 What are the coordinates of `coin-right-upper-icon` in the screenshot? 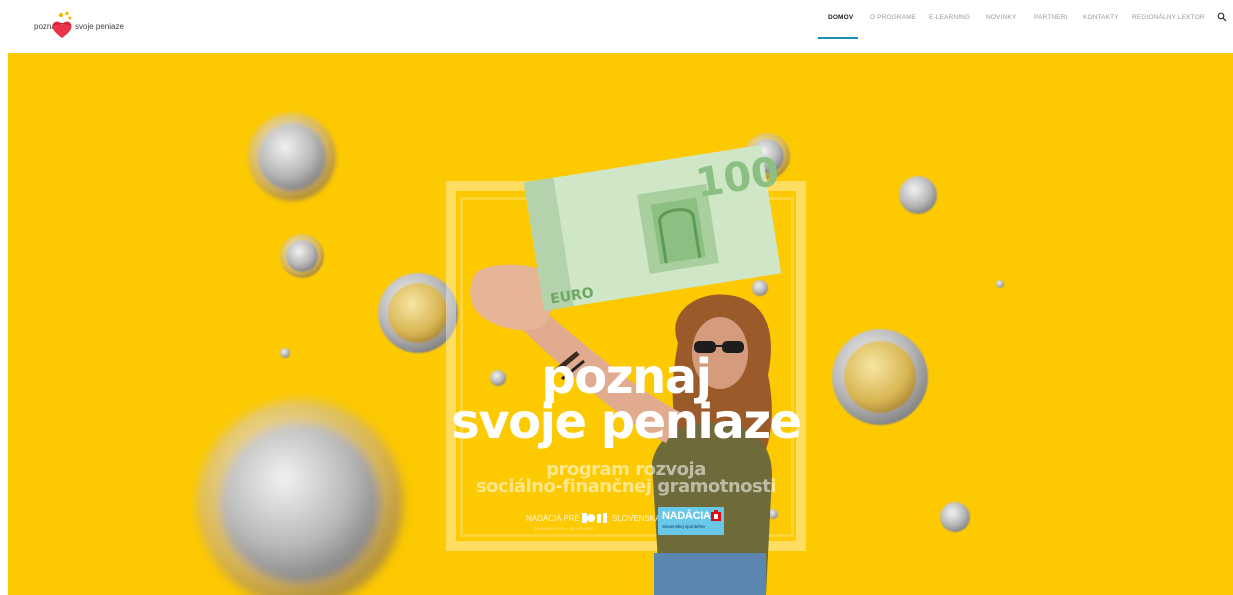 It's located at (918, 195).